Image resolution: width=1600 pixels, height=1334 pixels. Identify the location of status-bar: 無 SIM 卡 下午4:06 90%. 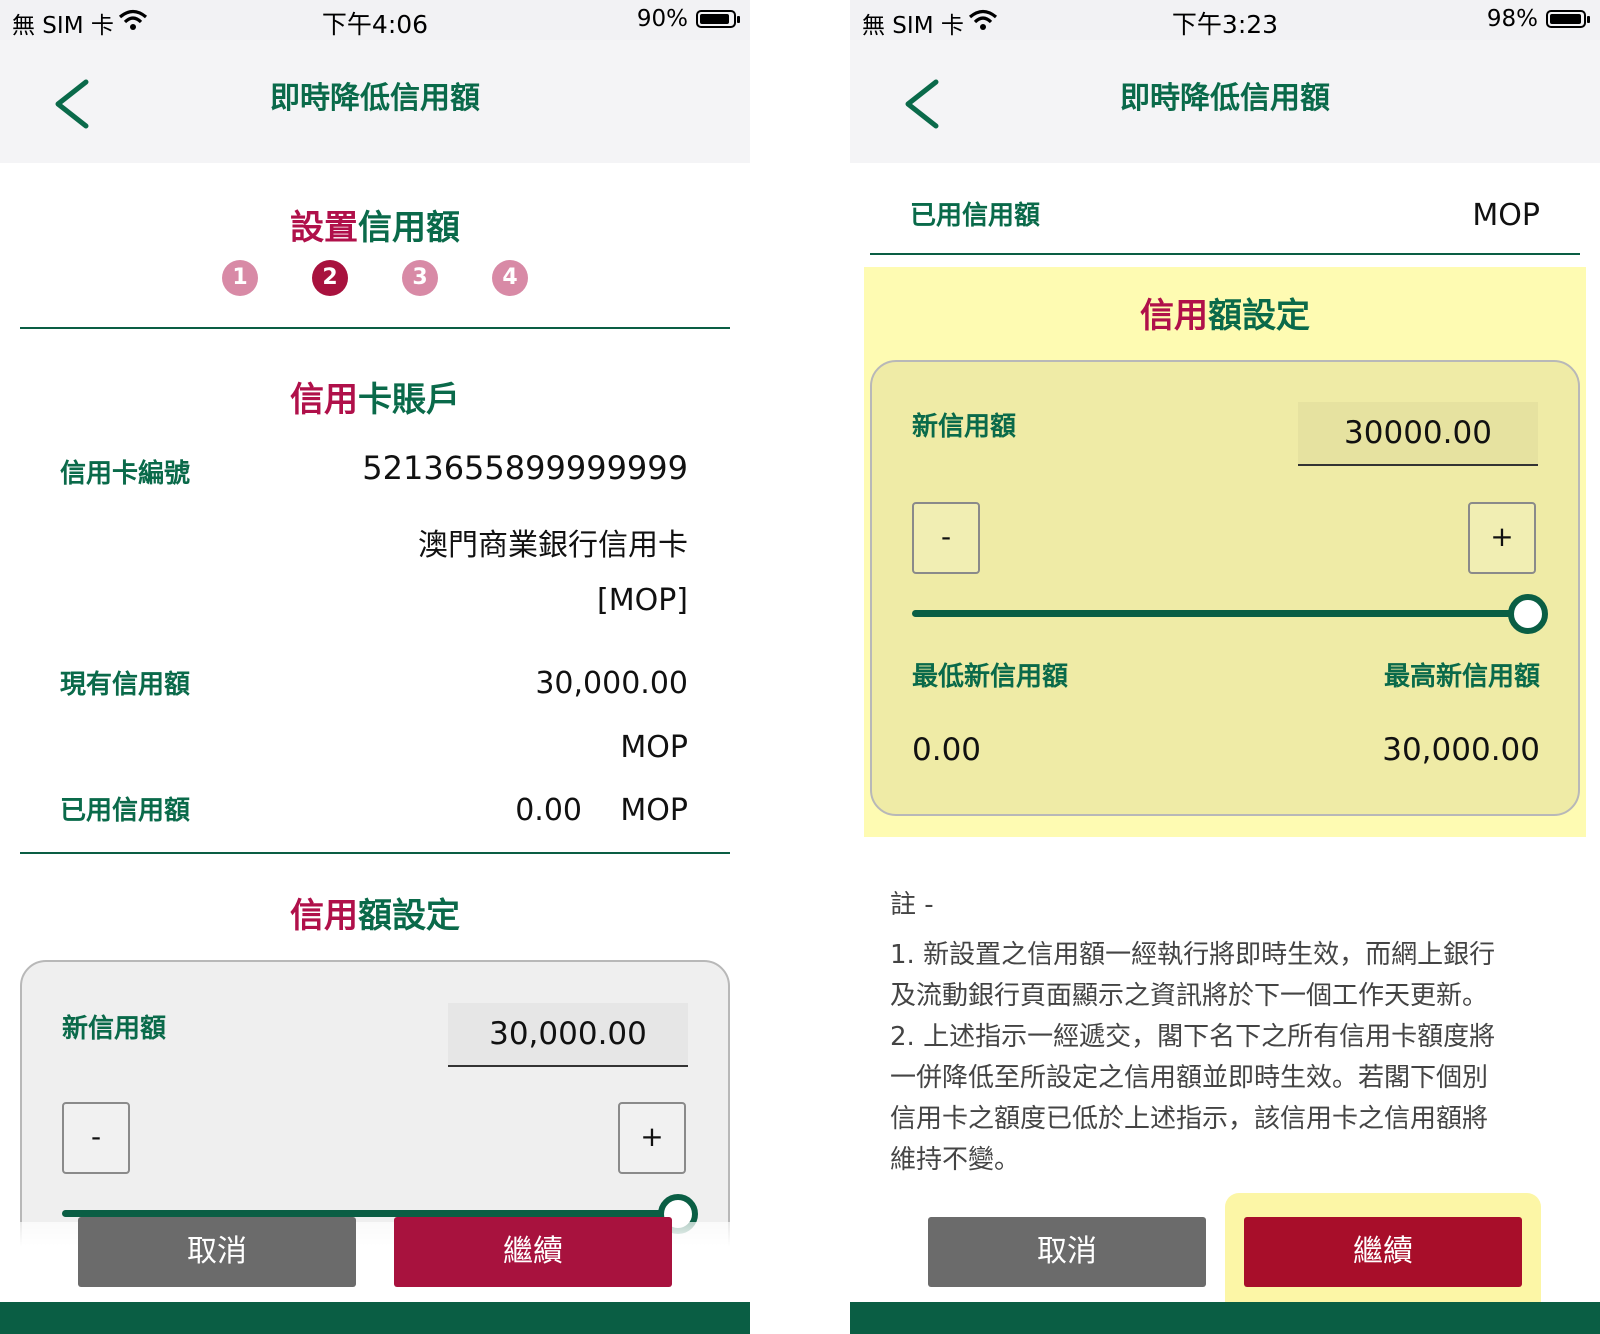
(375, 20).